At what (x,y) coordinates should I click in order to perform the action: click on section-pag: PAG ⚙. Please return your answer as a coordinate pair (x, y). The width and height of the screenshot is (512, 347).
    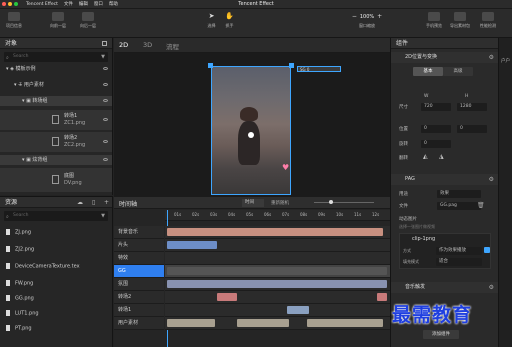
    Looking at the image, I should click on (445, 179).